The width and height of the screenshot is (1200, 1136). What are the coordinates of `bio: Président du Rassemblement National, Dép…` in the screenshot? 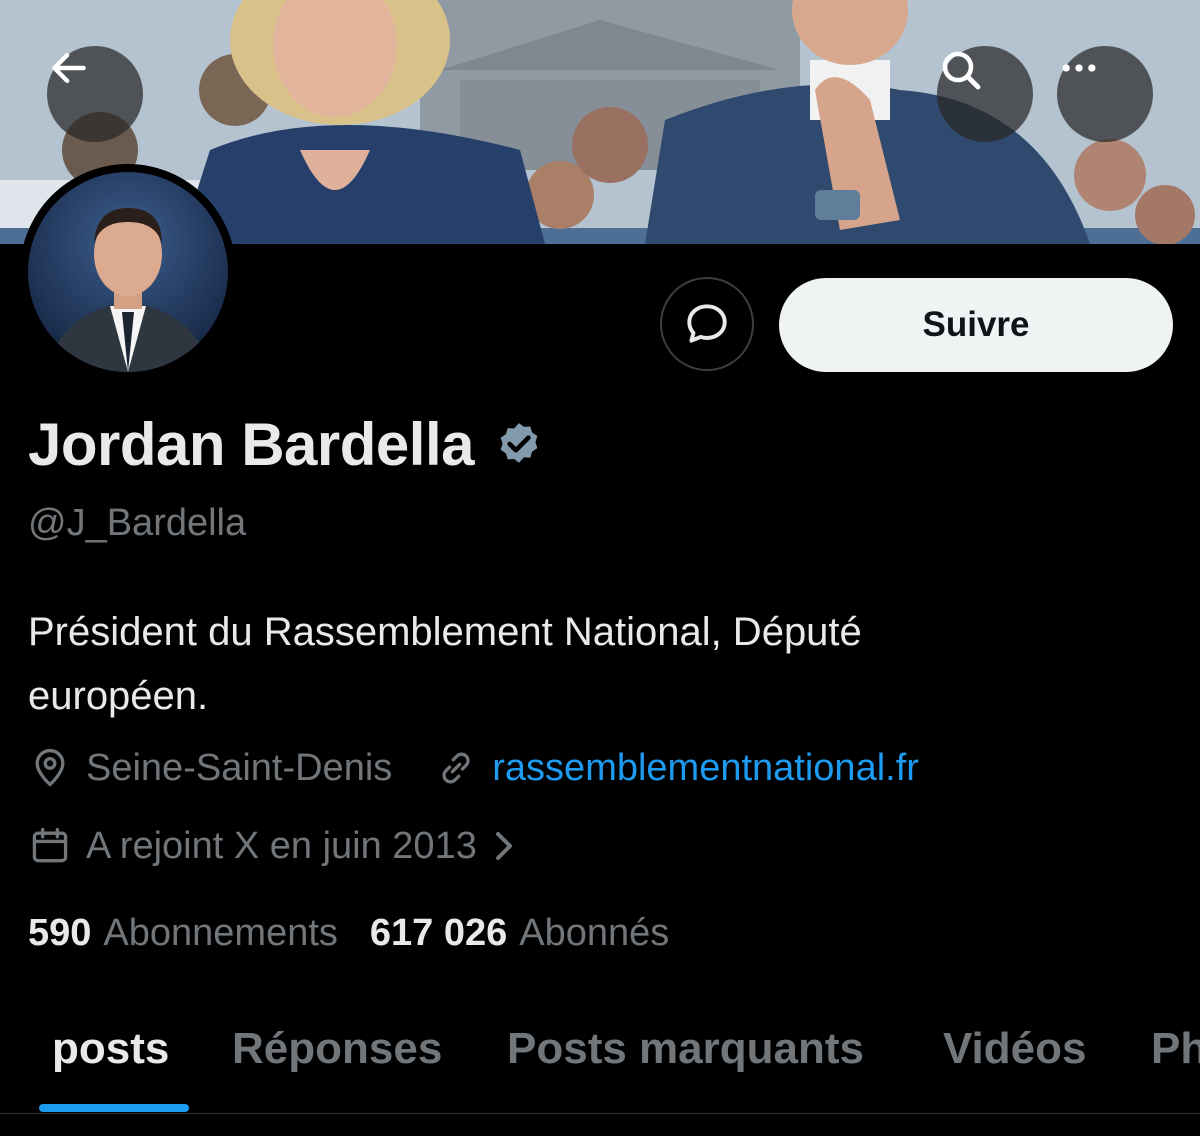 It's located at (578, 664).